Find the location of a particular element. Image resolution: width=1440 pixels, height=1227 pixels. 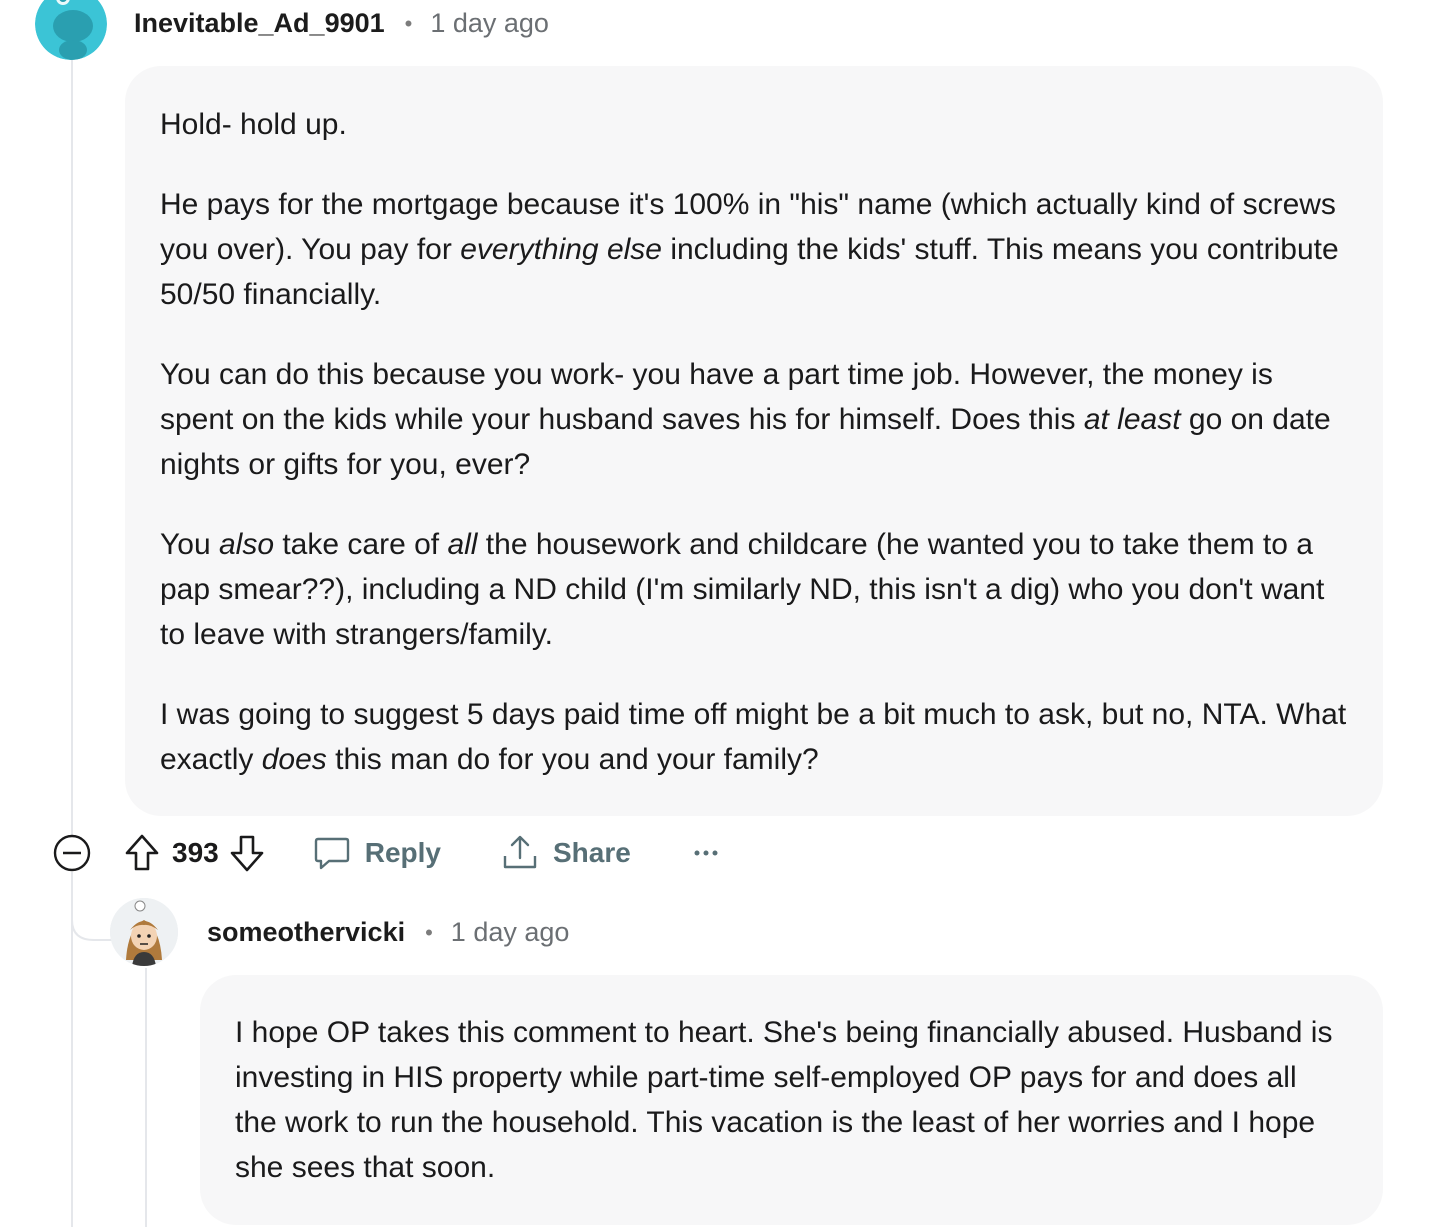

text-segment: take care of is located at coordinates (361, 544).